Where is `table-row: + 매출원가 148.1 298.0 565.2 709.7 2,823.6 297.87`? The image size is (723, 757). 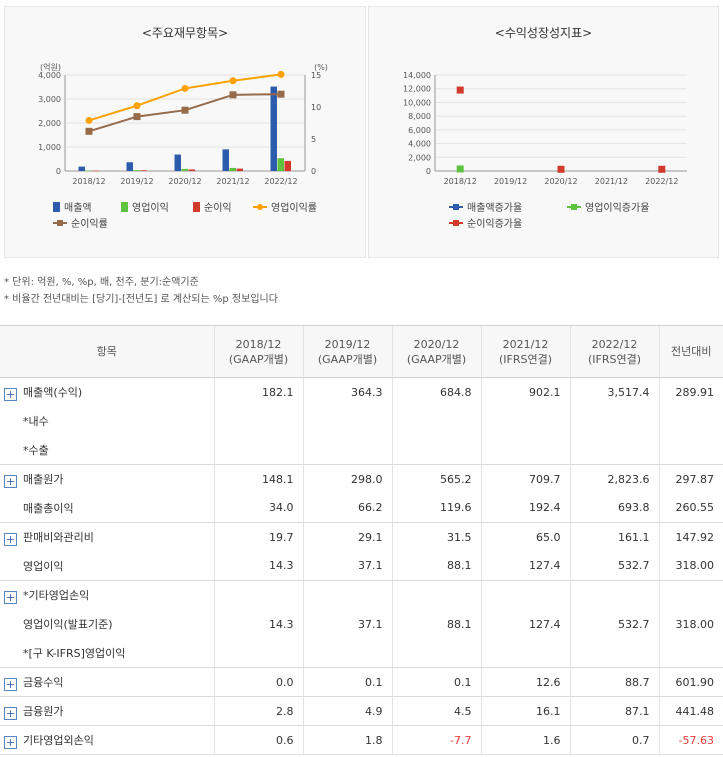
table-row: + 매출원가 148.1 298.0 565.2 709.7 2,823.6 297.87 is located at coordinates (361, 479).